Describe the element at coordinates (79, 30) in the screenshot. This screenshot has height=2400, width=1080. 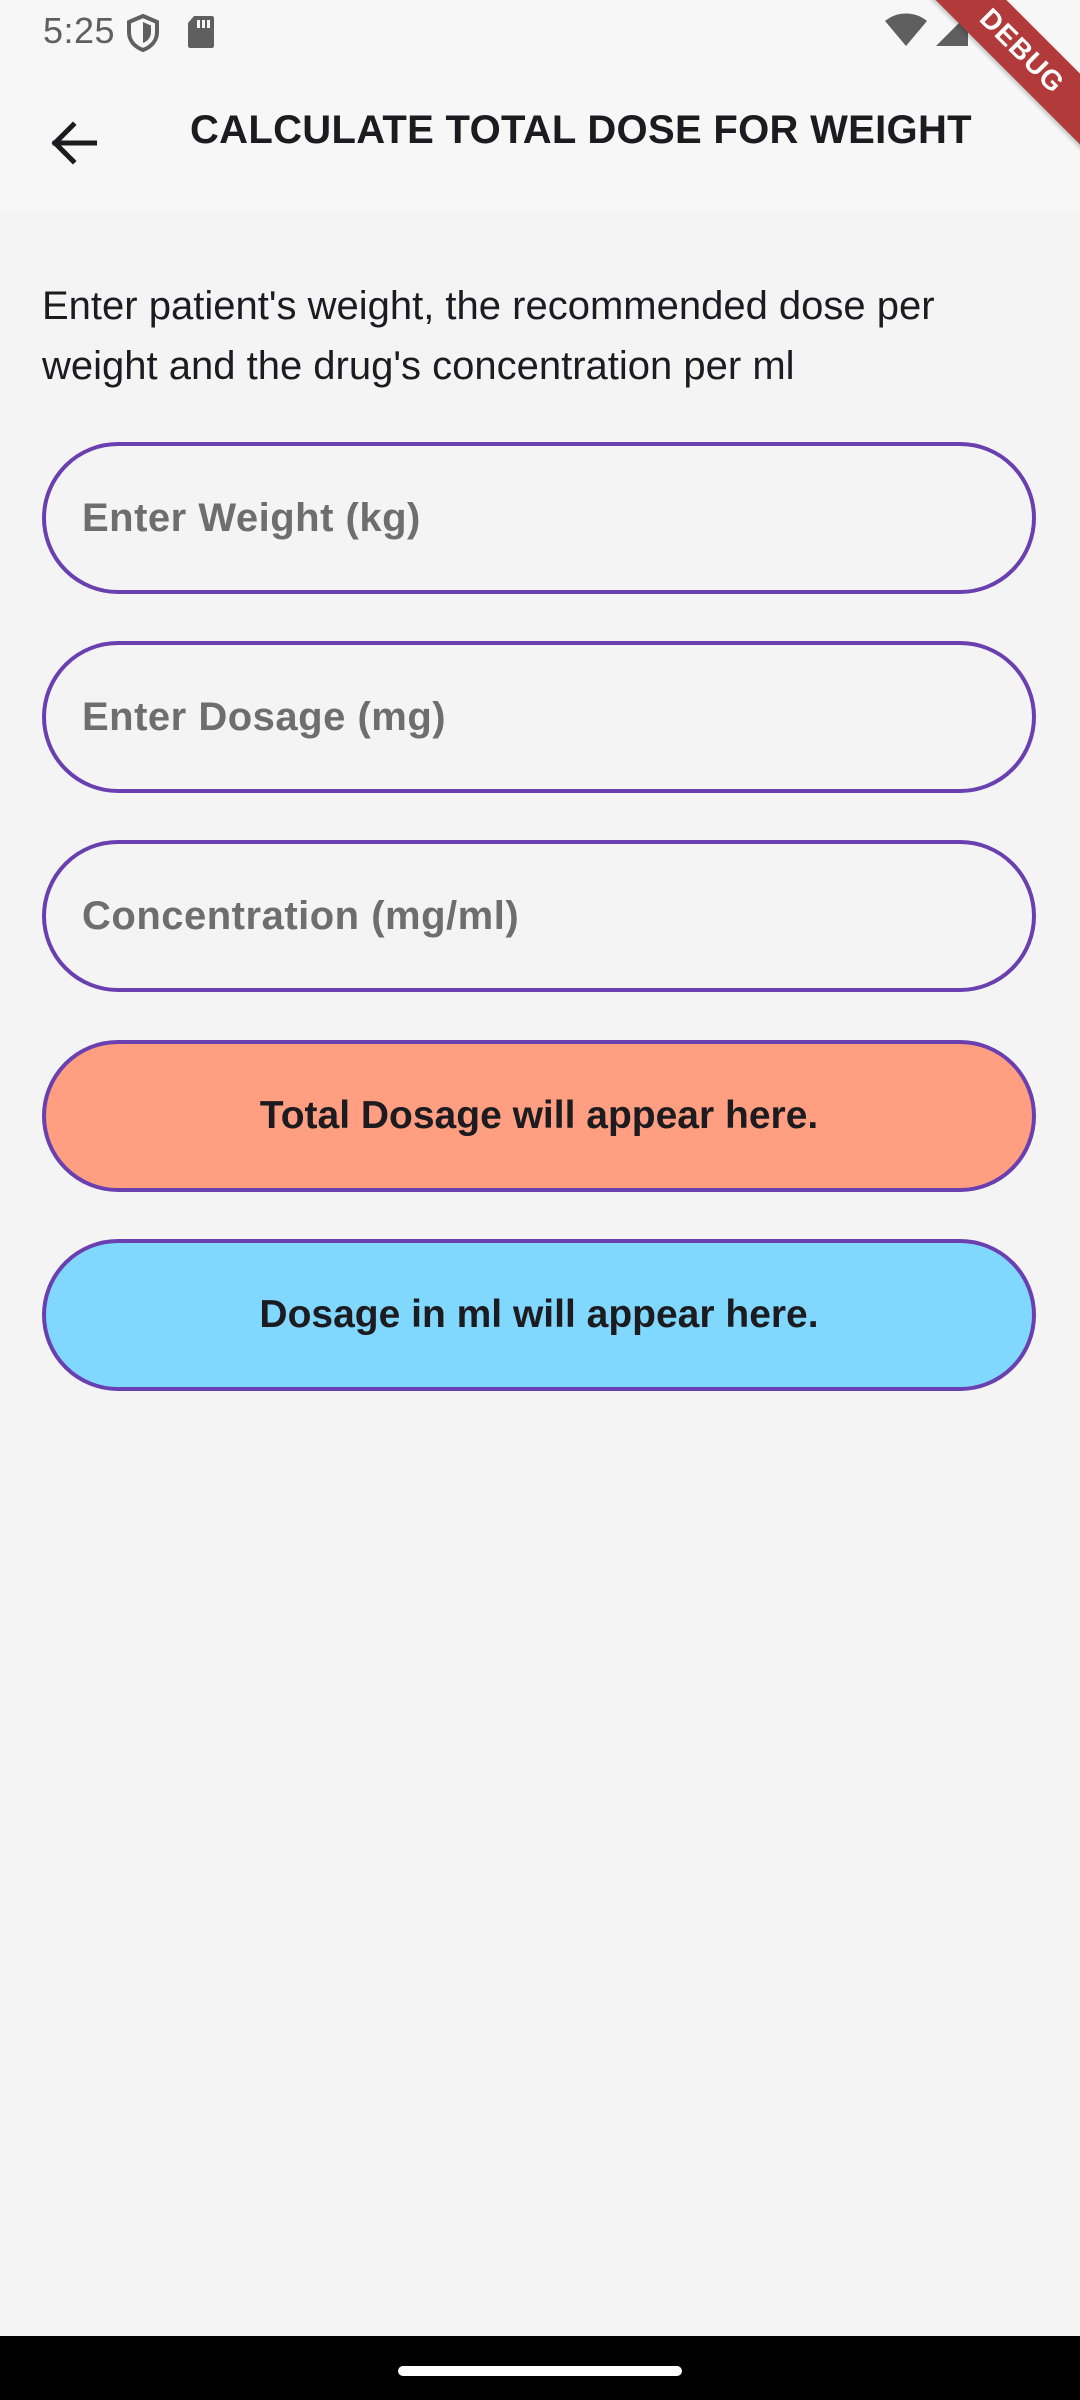
I see `status-time: 5:25` at that location.